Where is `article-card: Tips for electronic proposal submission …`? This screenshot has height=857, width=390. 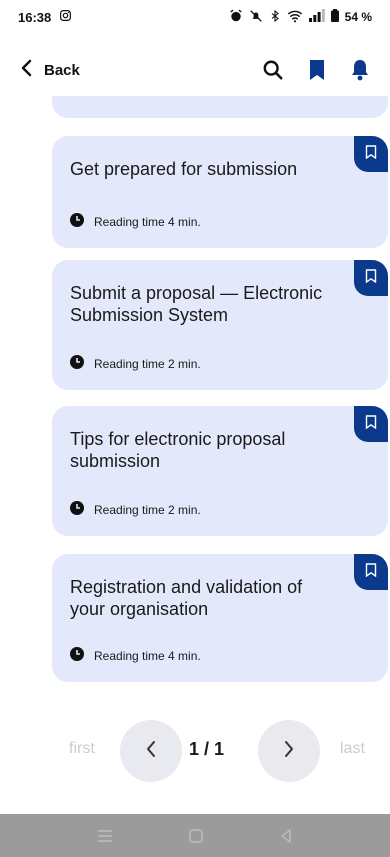
article-card: Tips for electronic proposal submission … is located at coordinates (220, 471).